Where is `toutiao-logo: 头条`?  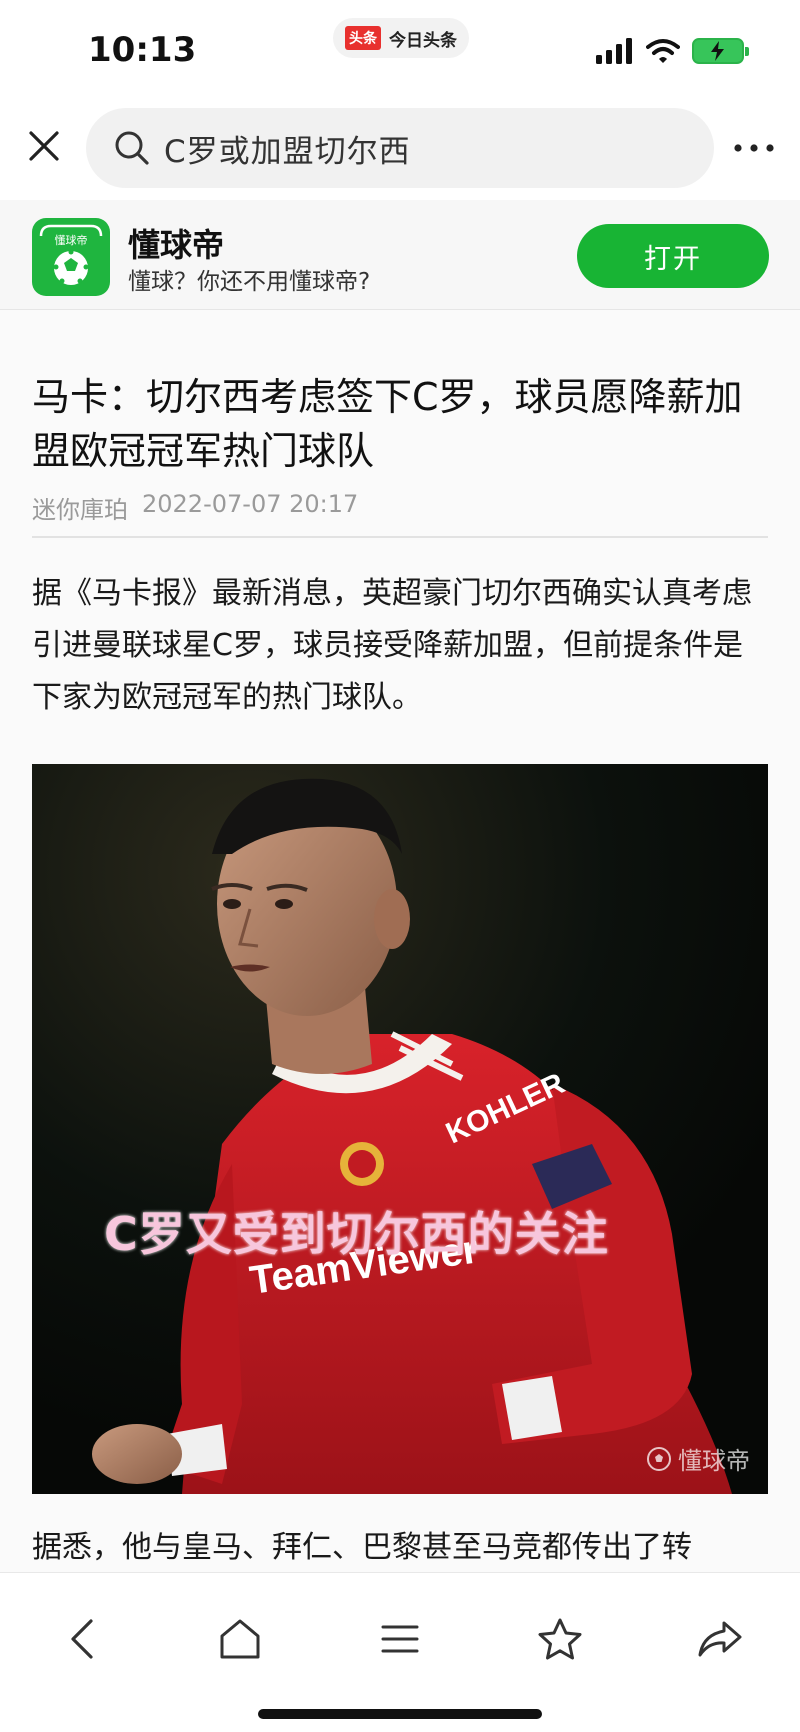 toutiao-logo: 头条 is located at coordinates (363, 38).